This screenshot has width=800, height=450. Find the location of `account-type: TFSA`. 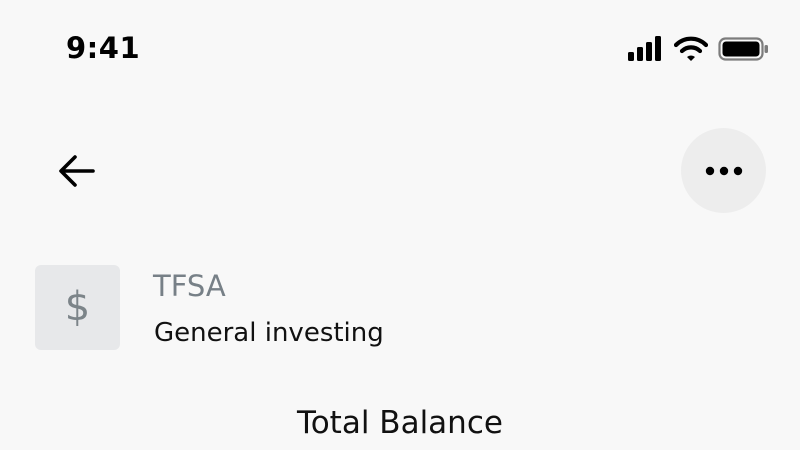

account-type: TFSA is located at coordinates (189, 286).